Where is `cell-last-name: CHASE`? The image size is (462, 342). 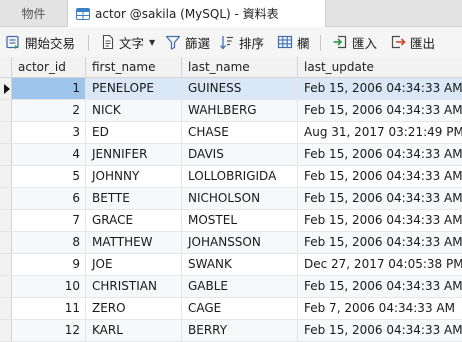 cell-last-name: CHASE is located at coordinates (240, 132).